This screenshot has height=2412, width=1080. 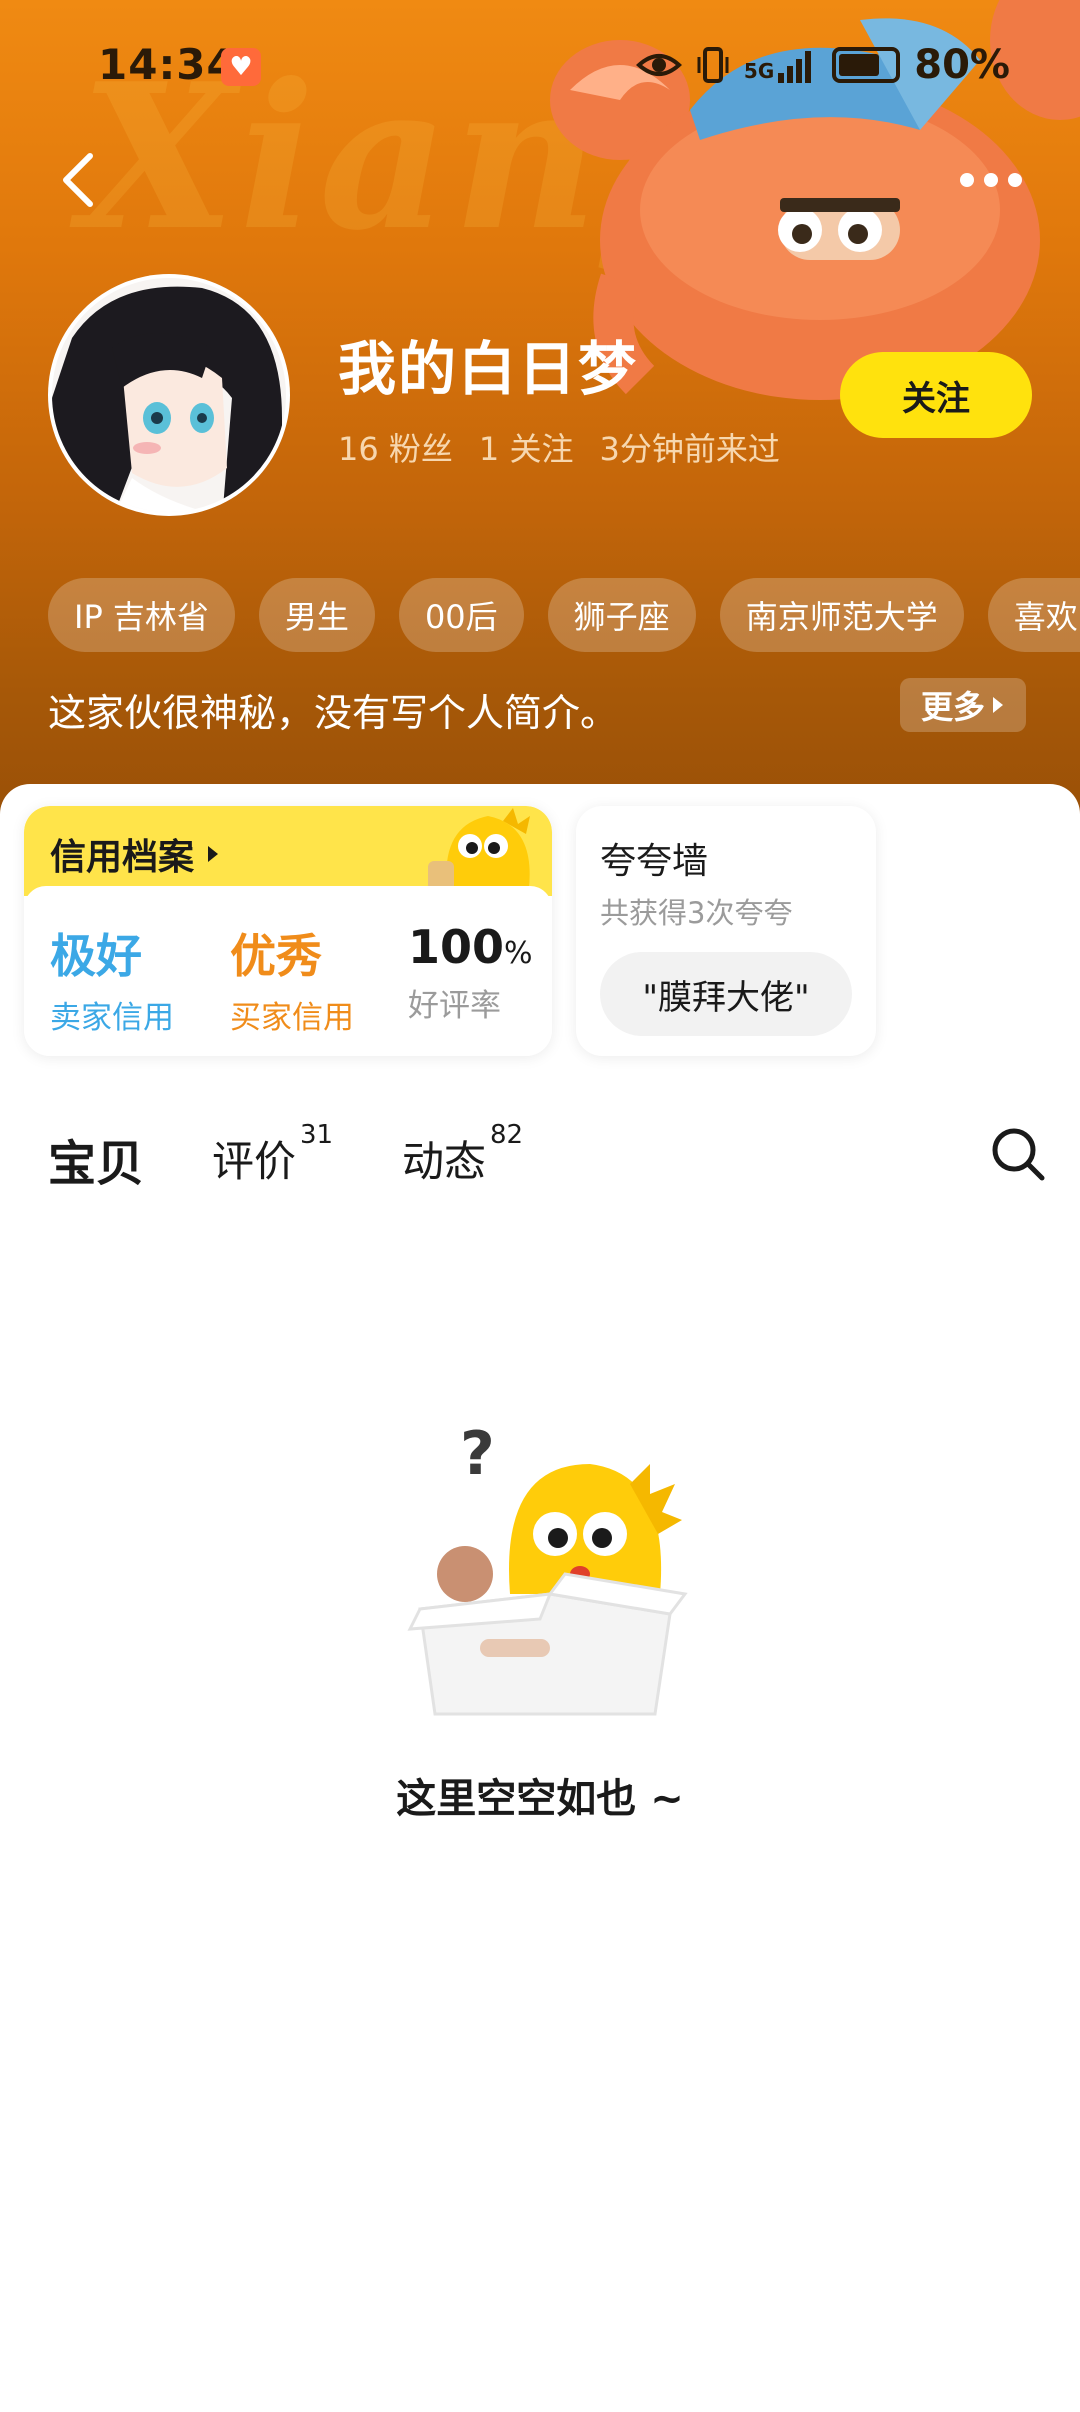 I want to click on credit-profile-card: 信用档案 极好 卖家信用 优秀 买家信用 100% 好评率, so click(x=288, y=931).